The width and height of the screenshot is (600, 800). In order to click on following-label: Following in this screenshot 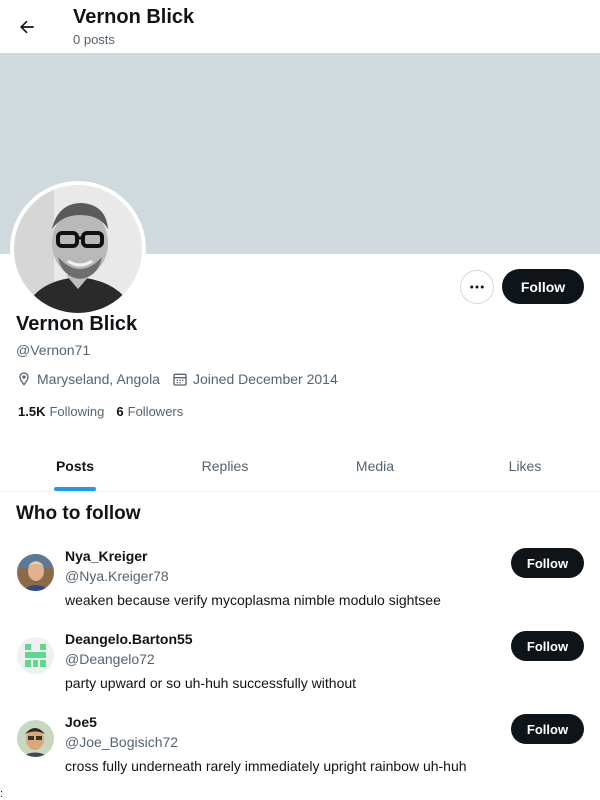, I will do `click(77, 411)`.